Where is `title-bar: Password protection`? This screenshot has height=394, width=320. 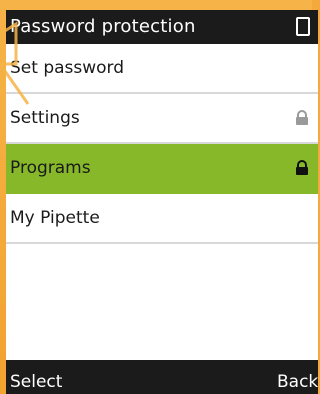
title-bar: Password protection is located at coordinates (162, 27).